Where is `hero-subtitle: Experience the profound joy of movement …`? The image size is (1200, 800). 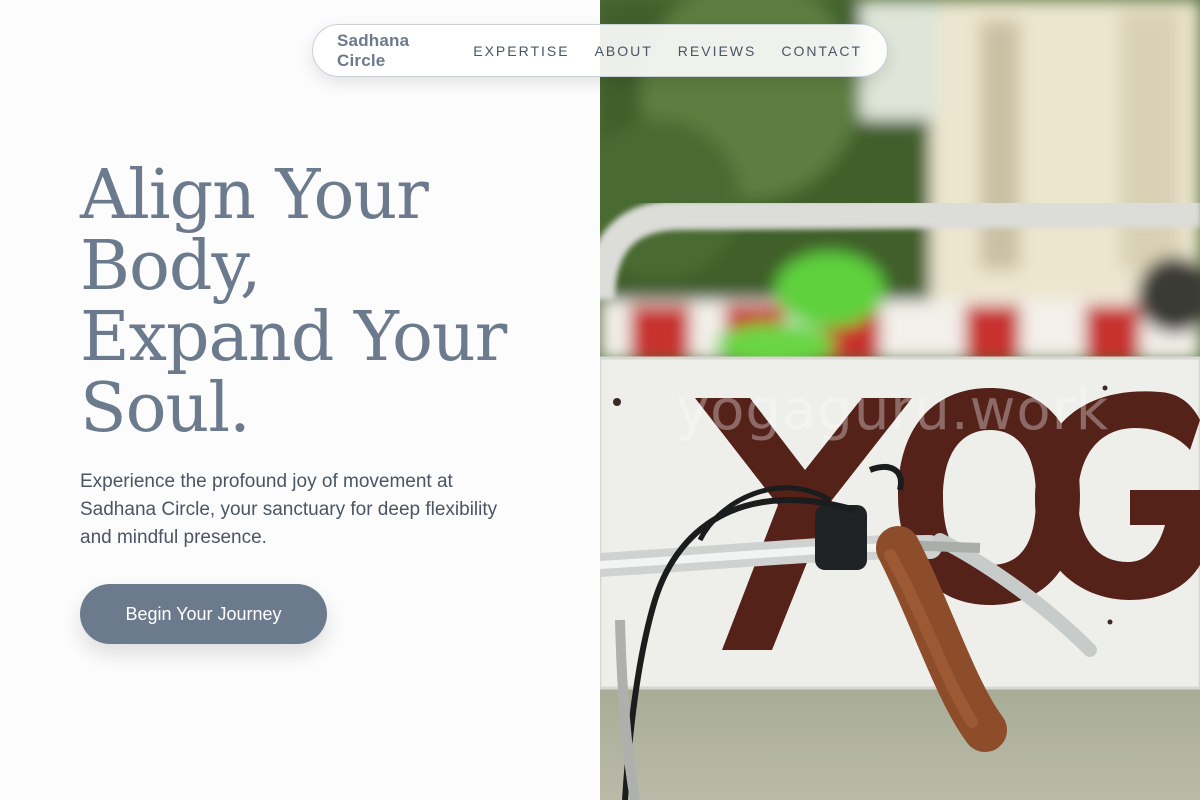 hero-subtitle: Experience the profound joy of movement … is located at coordinates (289, 509).